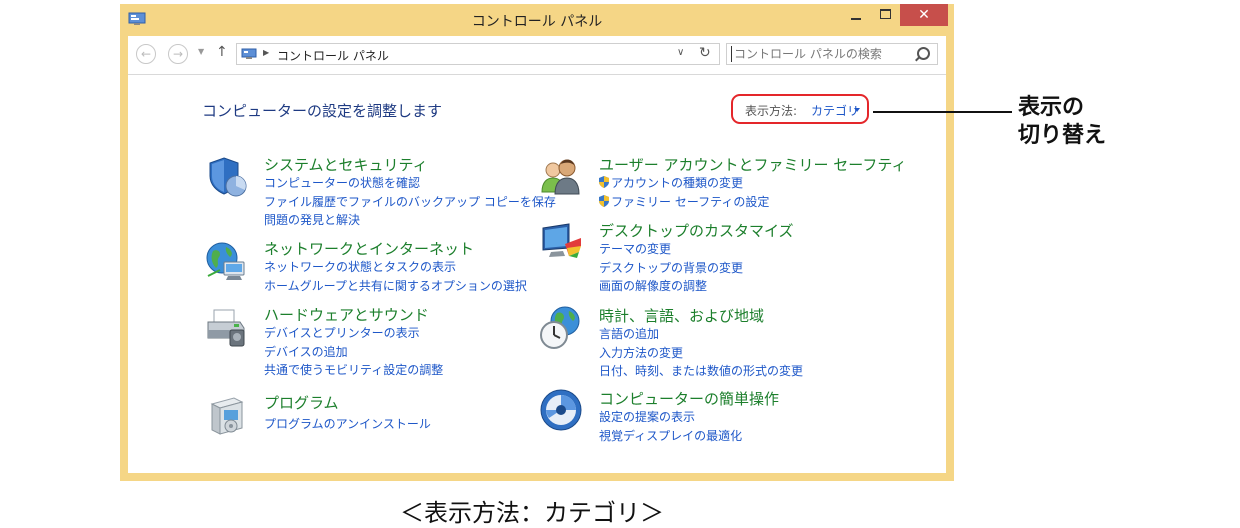 The height and width of the screenshot is (528, 1240). Describe the element at coordinates (478, 54) in the screenshot. I see `address-bar: ▶ コントロール パネル ∨ ↻` at that location.